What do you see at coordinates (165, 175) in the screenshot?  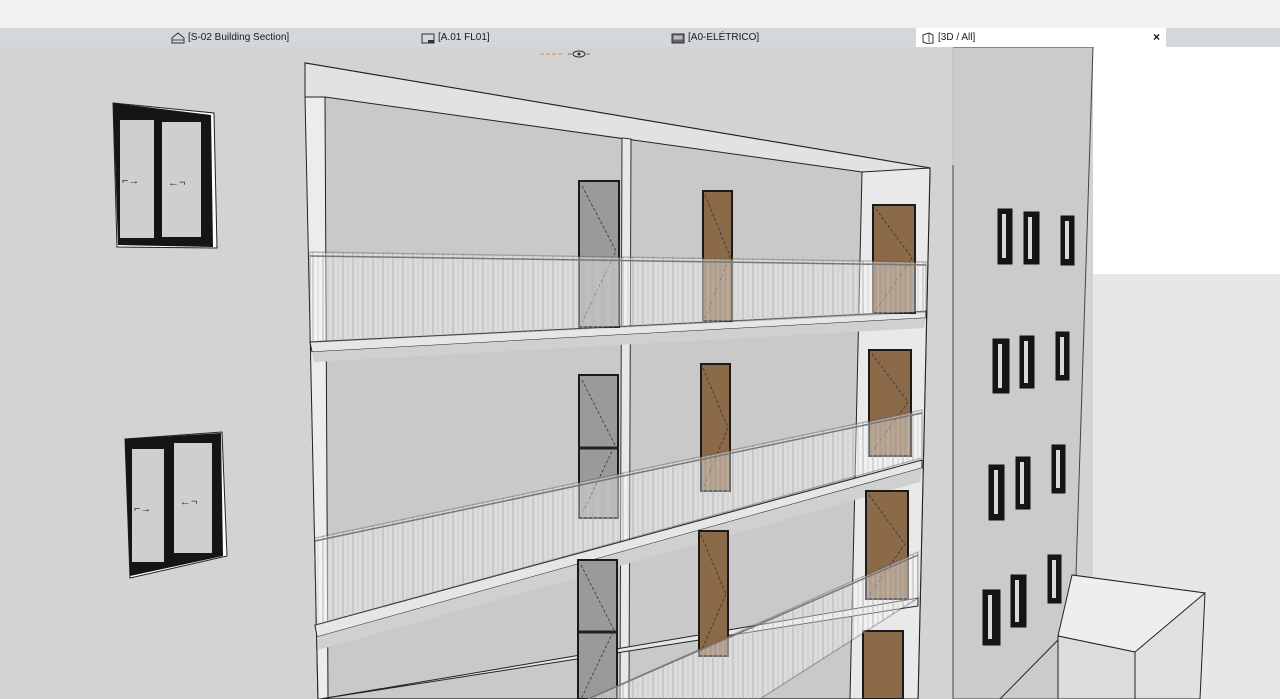 I see `window-left-upper: ⌐→ ←¬` at bounding box center [165, 175].